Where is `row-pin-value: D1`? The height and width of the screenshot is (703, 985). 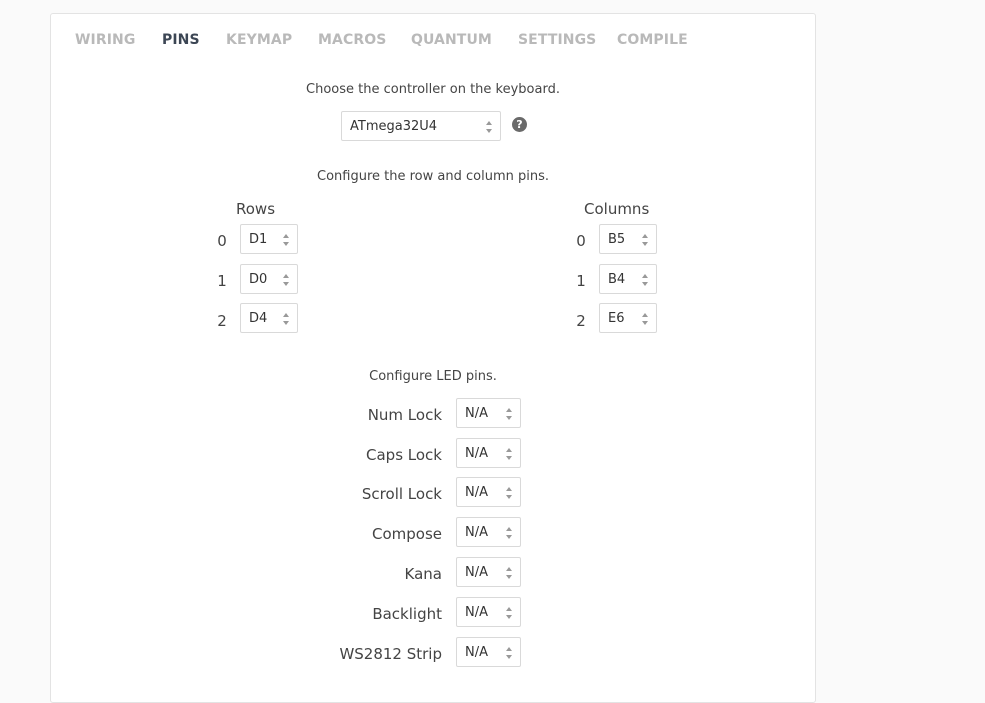 row-pin-value: D1 is located at coordinates (258, 239).